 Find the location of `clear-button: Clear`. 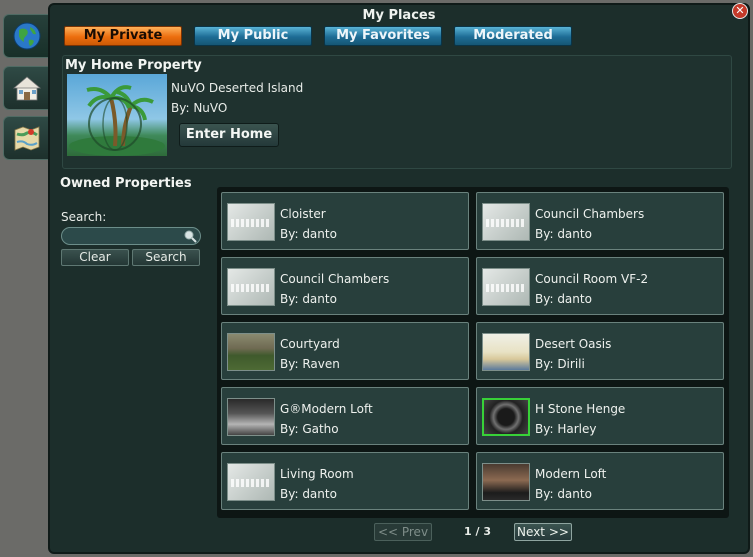

clear-button: Clear is located at coordinates (95, 257).